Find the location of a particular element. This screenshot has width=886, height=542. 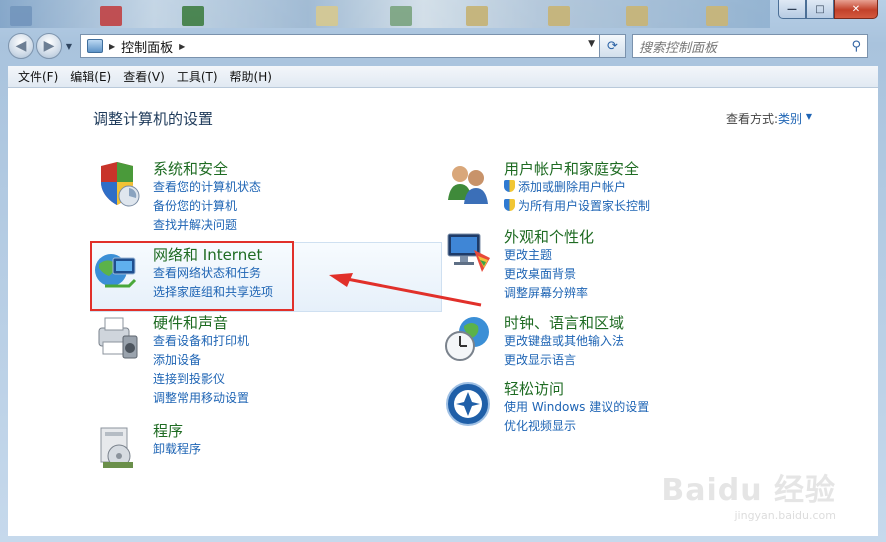

recent-pages-dropdown: ▼ is located at coordinates (69, 46).